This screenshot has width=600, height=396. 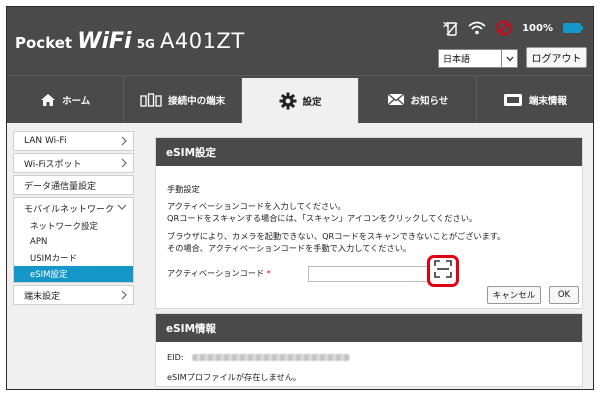 I want to click on logout-button: ログアウト, so click(x=556, y=57).